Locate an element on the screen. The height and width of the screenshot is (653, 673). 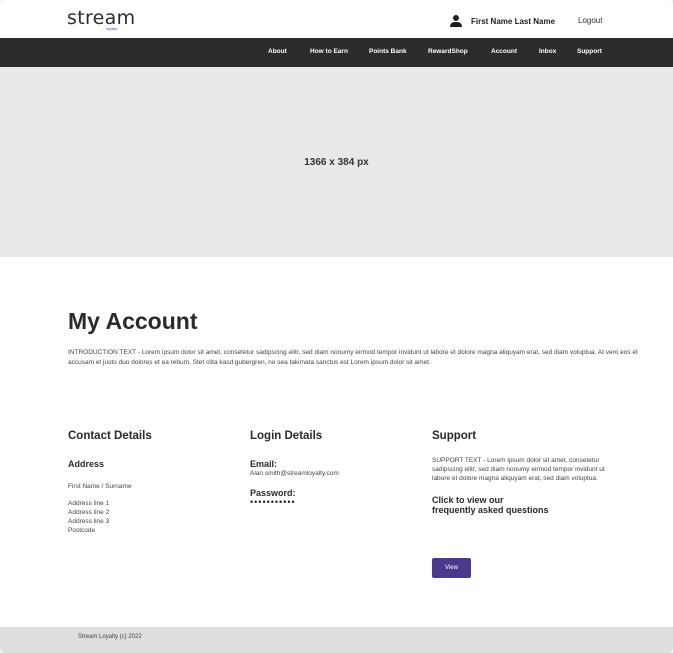
stream-logo: stream loyalty is located at coordinates (101, 21).